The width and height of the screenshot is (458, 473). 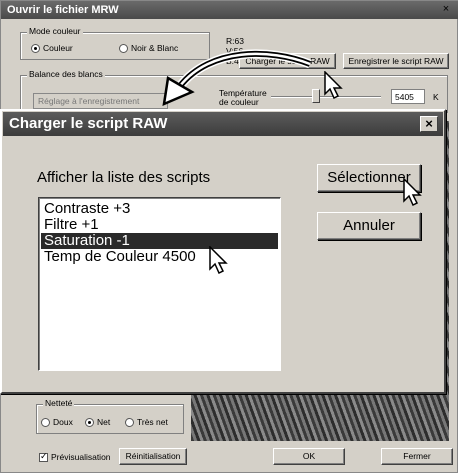 I want to click on white-balance-legend: Balance des blancs, so click(x=66, y=74).